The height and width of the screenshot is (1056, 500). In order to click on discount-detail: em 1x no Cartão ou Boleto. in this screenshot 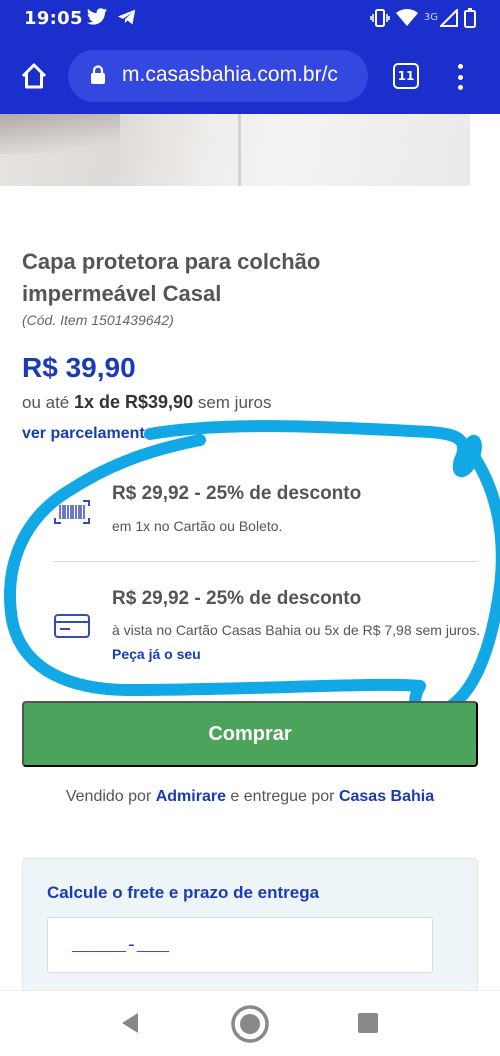, I will do `click(197, 526)`.